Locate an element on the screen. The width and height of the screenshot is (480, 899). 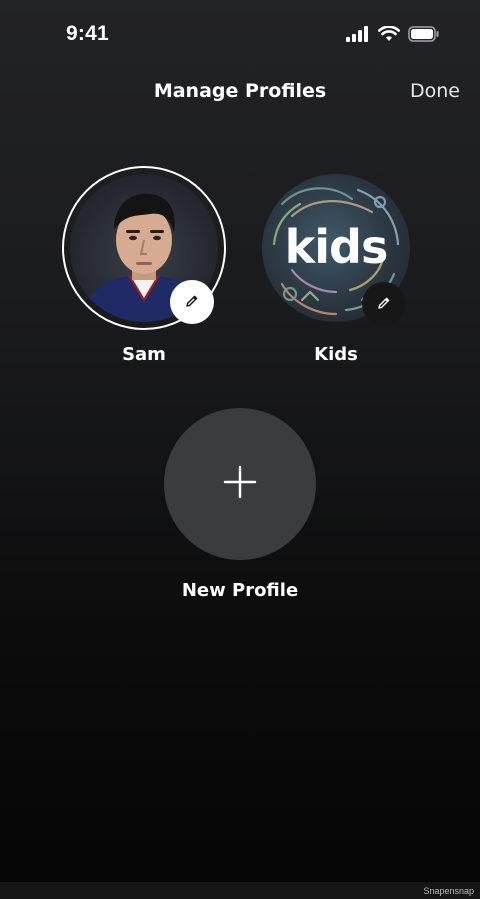
new-profile-button is located at coordinates (240, 484).